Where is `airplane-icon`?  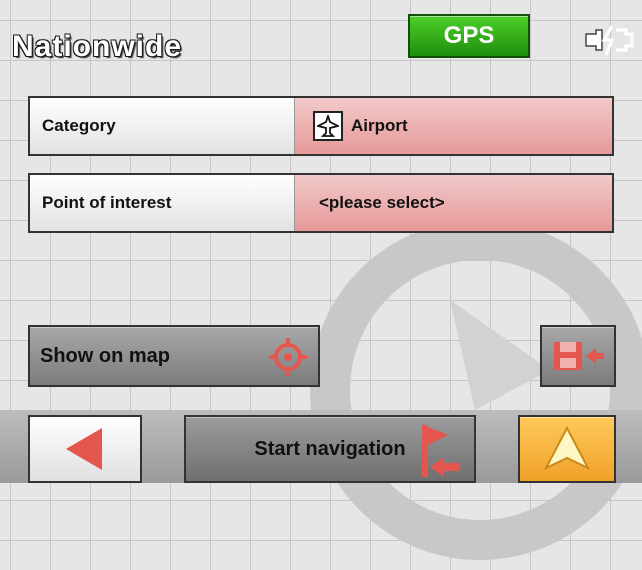 airplane-icon is located at coordinates (328, 126).